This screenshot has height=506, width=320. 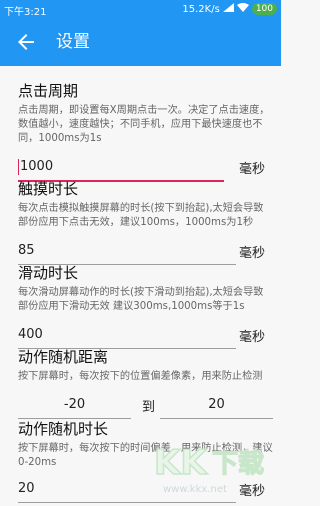 I want to click on random-duration-value: 20, so click(x=26, y=488).